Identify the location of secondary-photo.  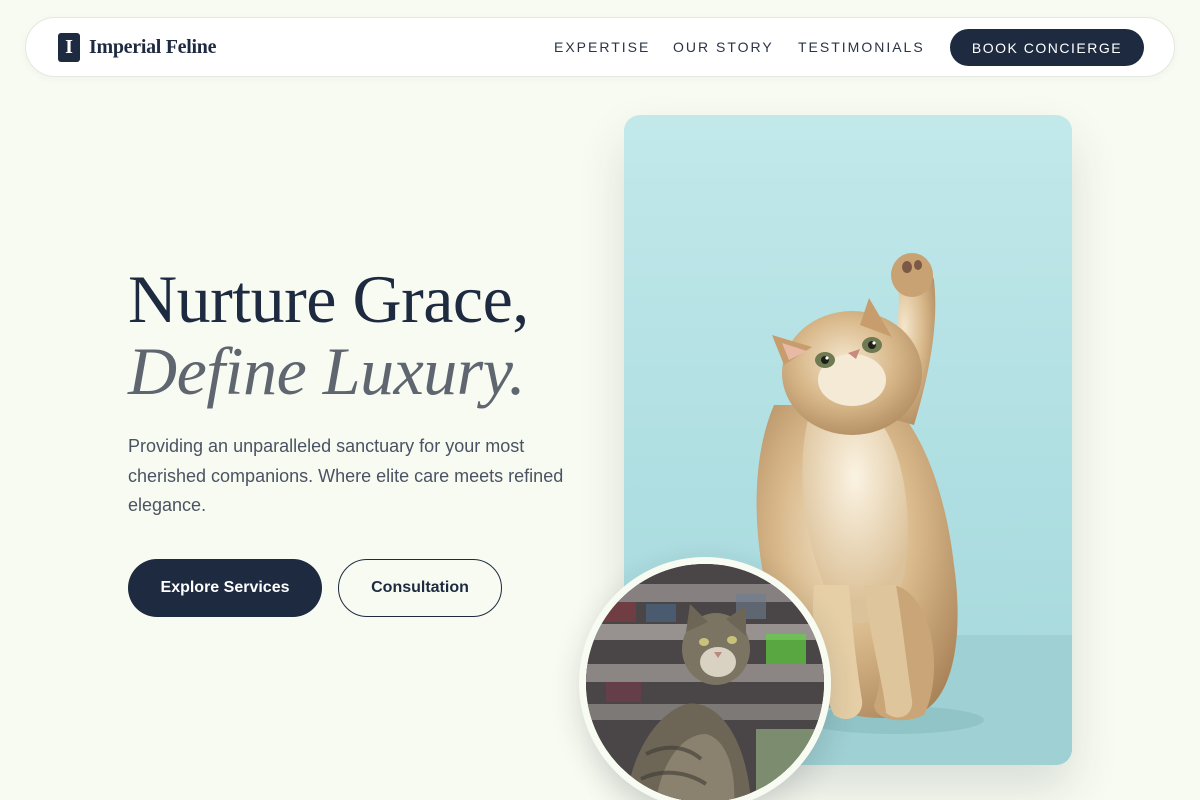
(705, 682).